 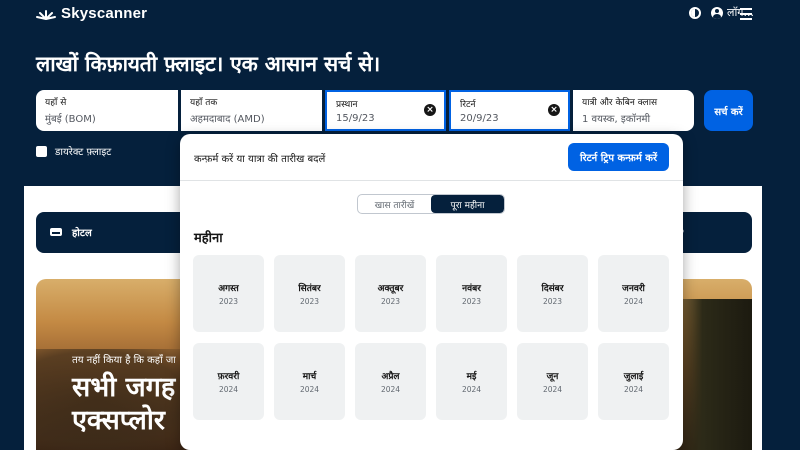 I want to click on months-heading: महीना, so click(x=208, y=238).